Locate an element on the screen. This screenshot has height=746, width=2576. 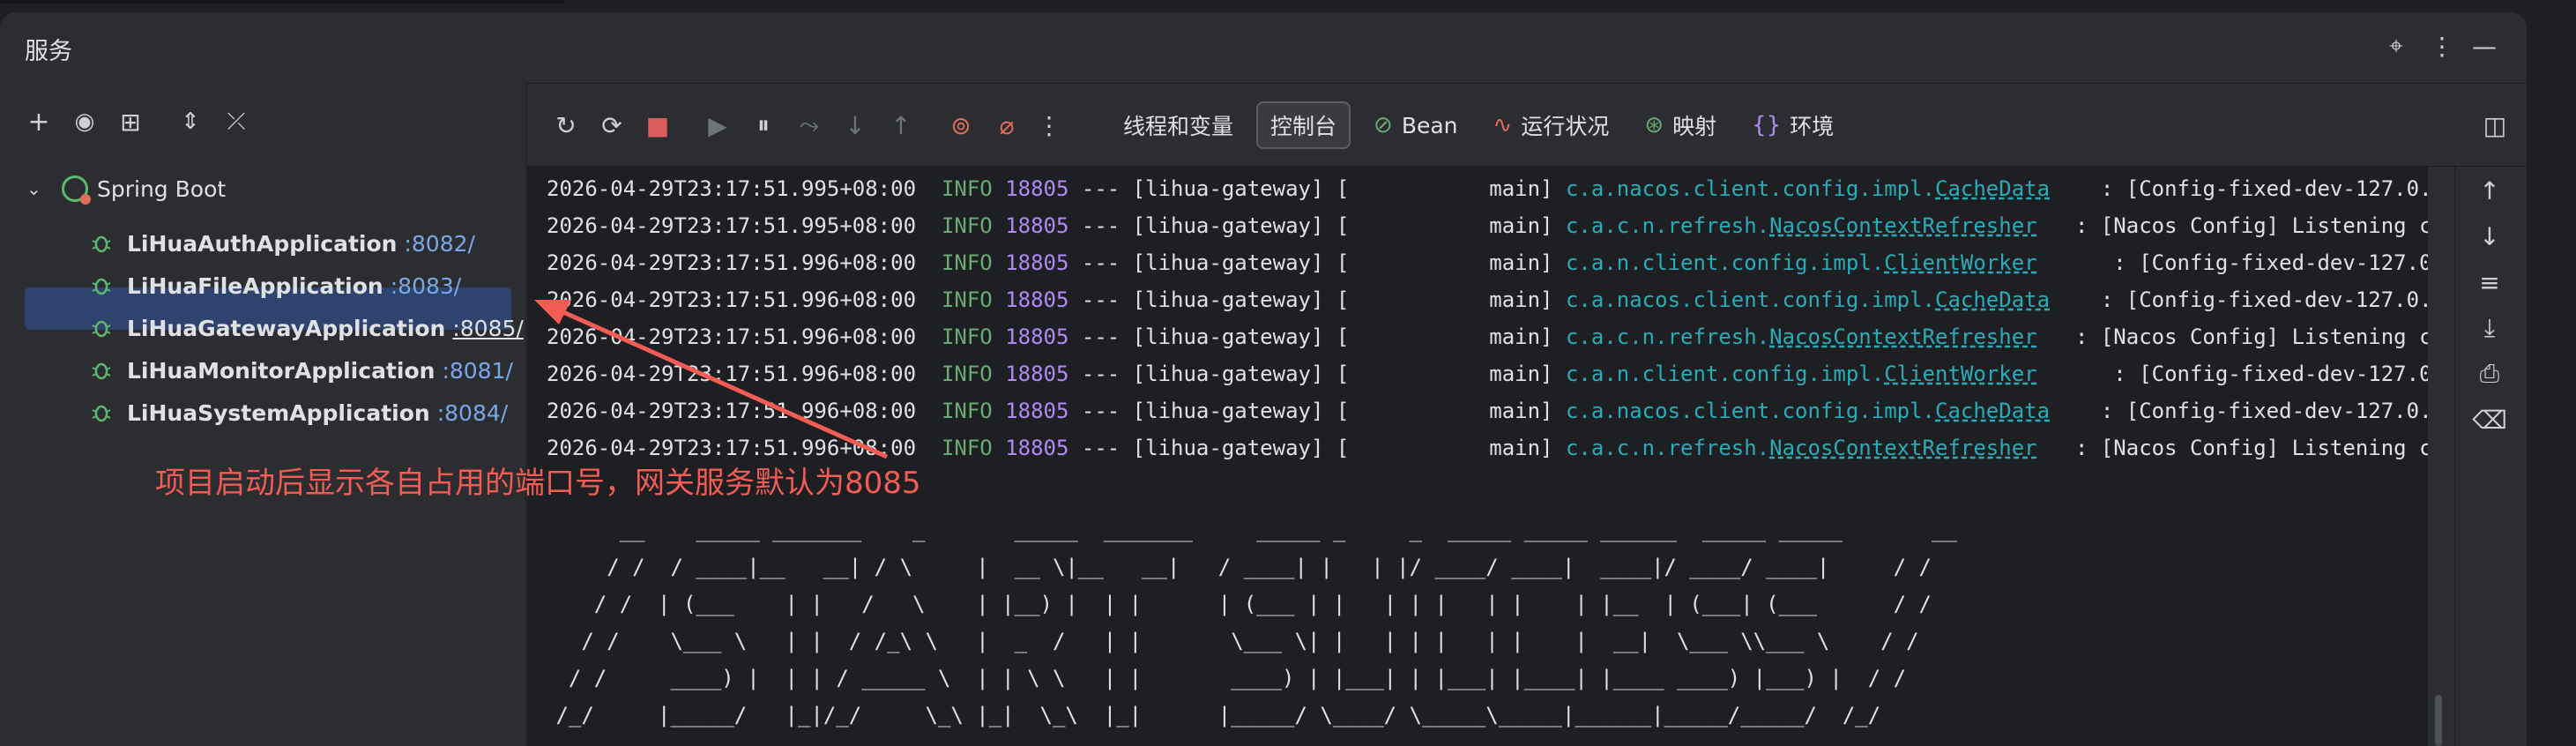
tab-label: 运行状况 is located at coordinates (1565, 127).